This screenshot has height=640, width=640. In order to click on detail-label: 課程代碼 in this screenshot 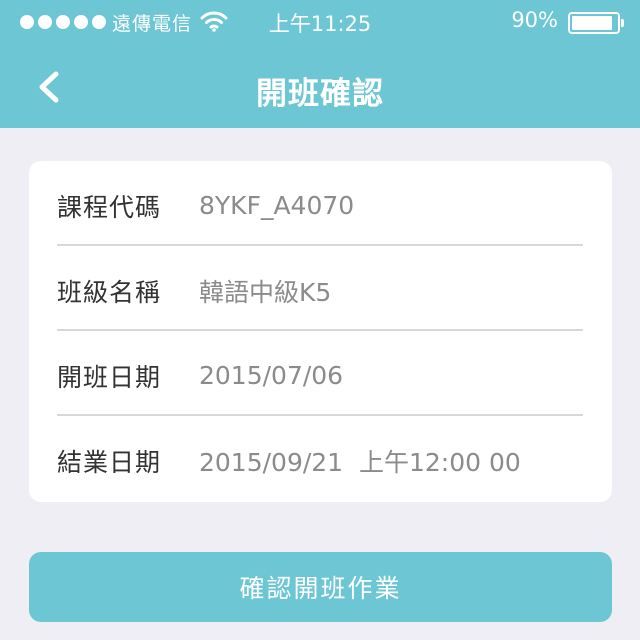, I will do `click(109, 207)`.